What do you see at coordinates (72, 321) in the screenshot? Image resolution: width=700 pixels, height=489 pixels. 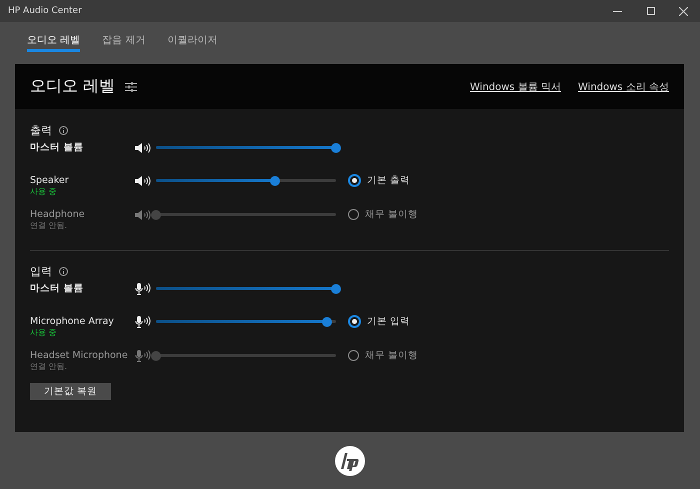 I see `device-name: Microphone Array` at bounding box center [72, 321].